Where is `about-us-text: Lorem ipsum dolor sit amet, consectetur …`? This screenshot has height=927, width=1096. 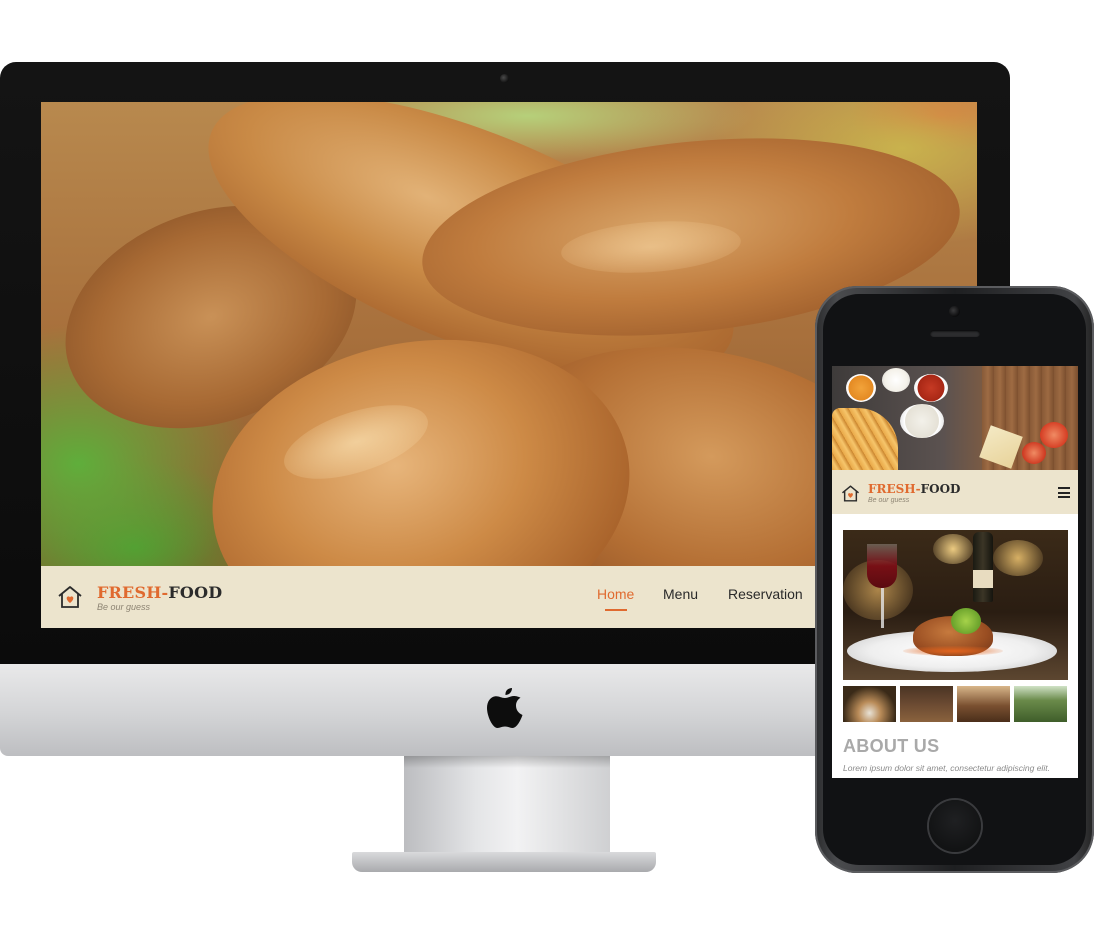
about-us-text: Lorem ipsum dolor sit amet, consectetur … is located at coordinates (946, 768).